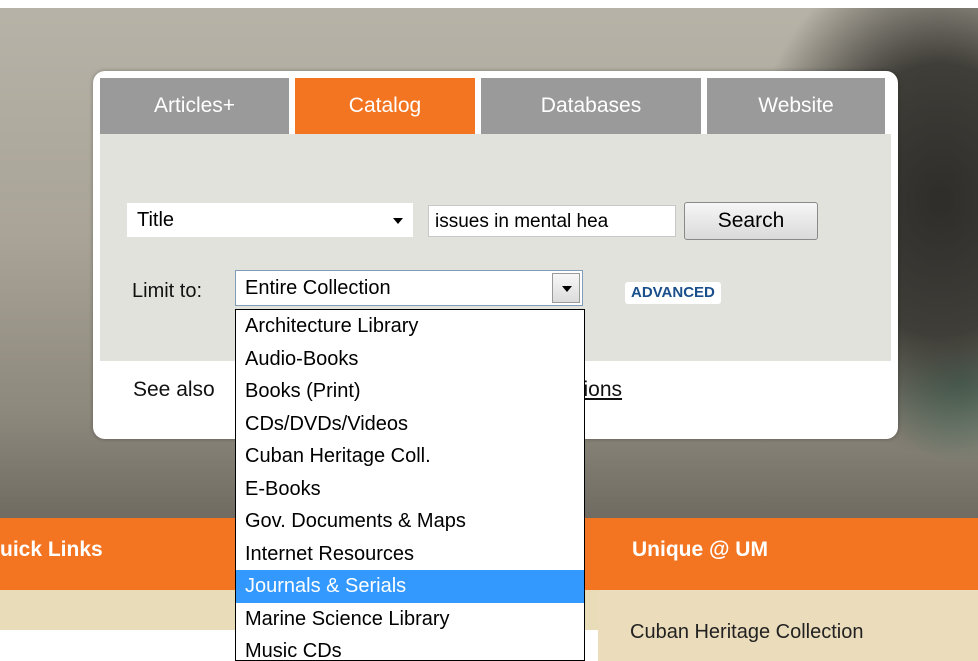  What do you see at coordinates (751, 221) in the screenshot?
I see `search-button: Search` at bounding box center [751, 221].